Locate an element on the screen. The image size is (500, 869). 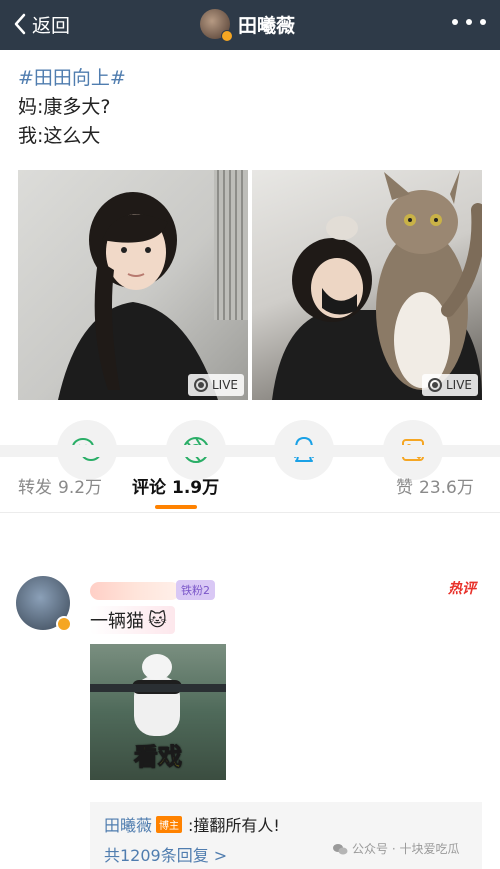
chevron-left-icon is located at coordinates (20, 24).